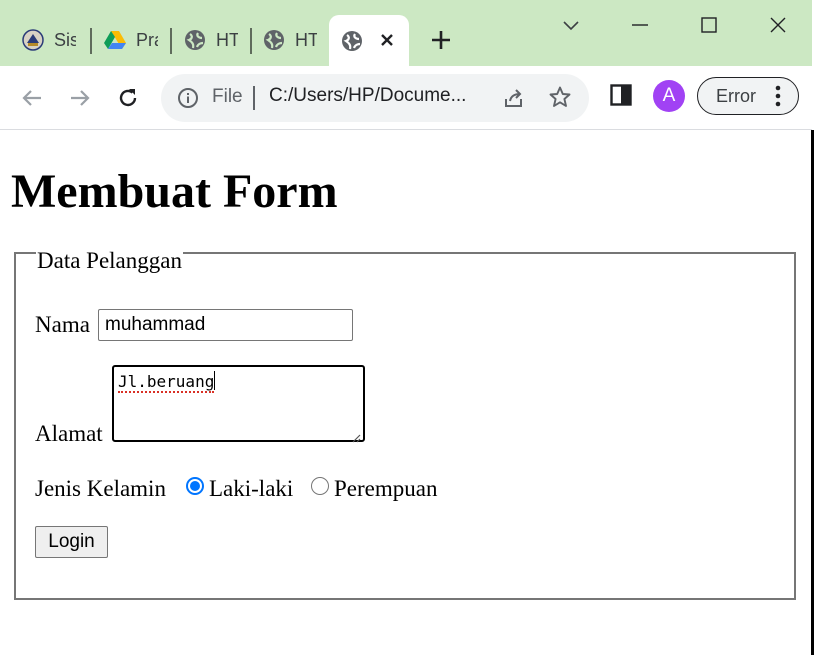  I want to click on scheme-label: File, so click(227, 96).